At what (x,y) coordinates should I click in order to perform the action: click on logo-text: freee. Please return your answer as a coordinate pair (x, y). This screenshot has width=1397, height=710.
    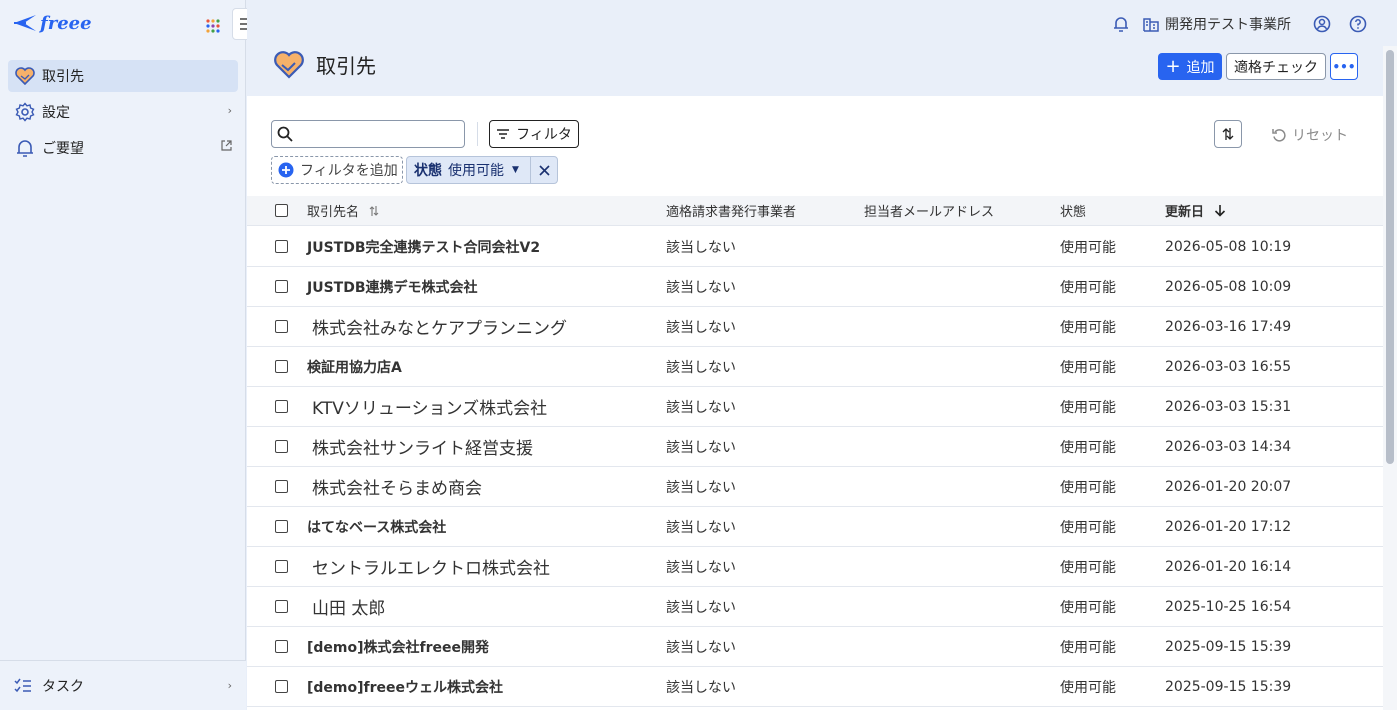
    Looking at the image, I should click on (66, 23).